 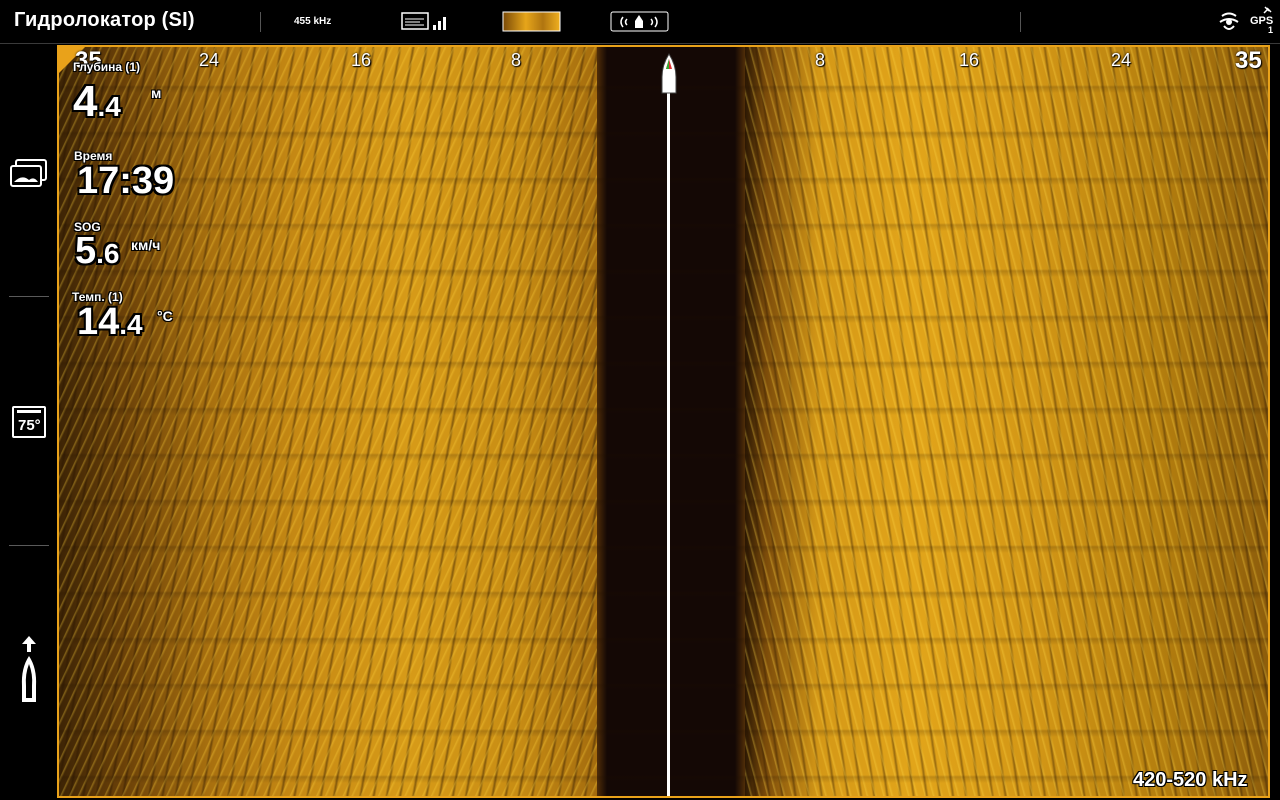 I want to click on sonar-mode-icon, so click(x=1229, y=22).